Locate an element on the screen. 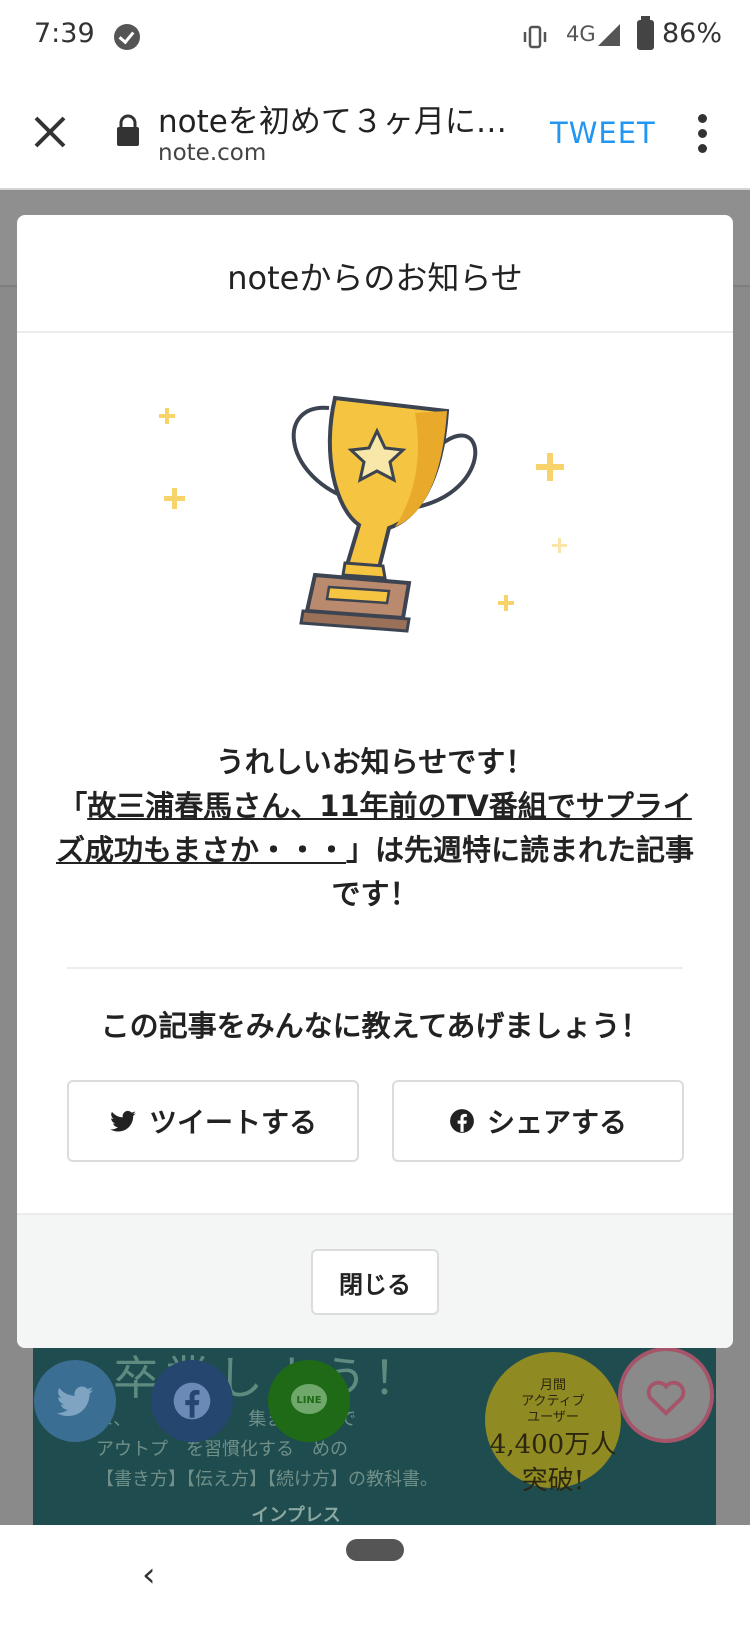 Image resolution: width=750 pixels, height=1625 pixels. line-share-fab: LINE is located at coordinates (309, 1401).